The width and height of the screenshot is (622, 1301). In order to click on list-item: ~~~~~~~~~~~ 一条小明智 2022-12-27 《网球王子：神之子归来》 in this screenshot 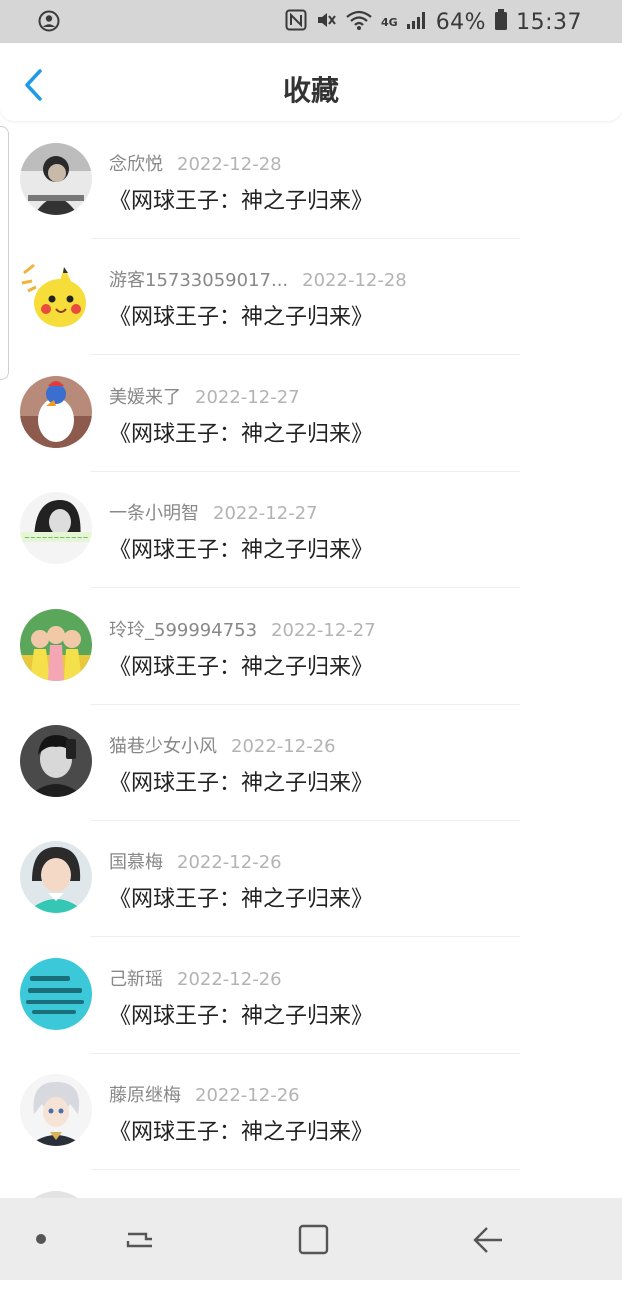, I will do `click(311, 544)`.